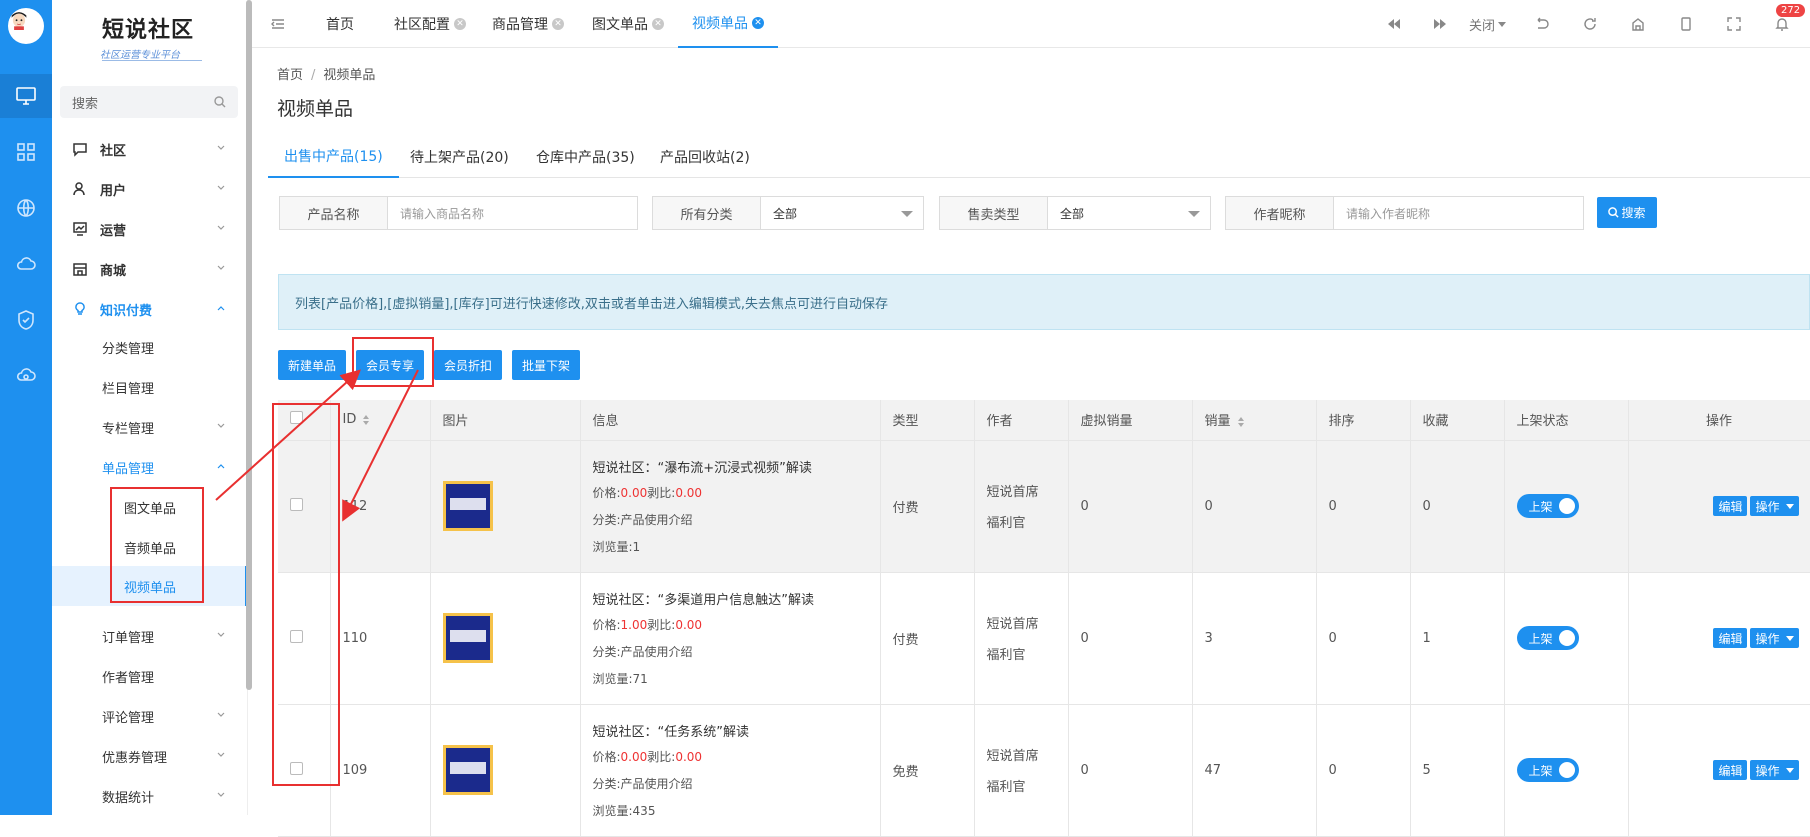 The image size is (1810, 837). I want to click on chevron-down-icon, so click(221, 425).